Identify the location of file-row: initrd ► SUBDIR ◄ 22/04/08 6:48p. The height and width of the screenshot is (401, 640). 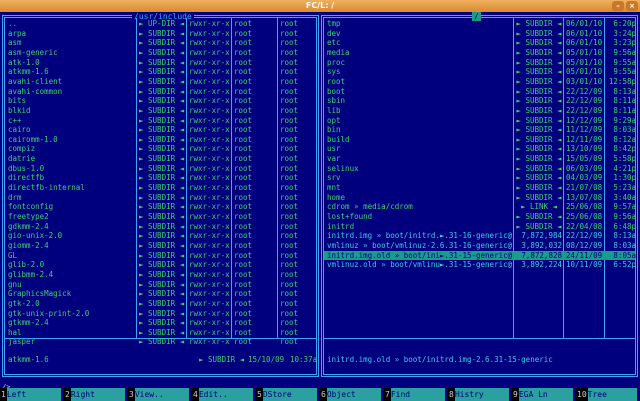
(480, 227).